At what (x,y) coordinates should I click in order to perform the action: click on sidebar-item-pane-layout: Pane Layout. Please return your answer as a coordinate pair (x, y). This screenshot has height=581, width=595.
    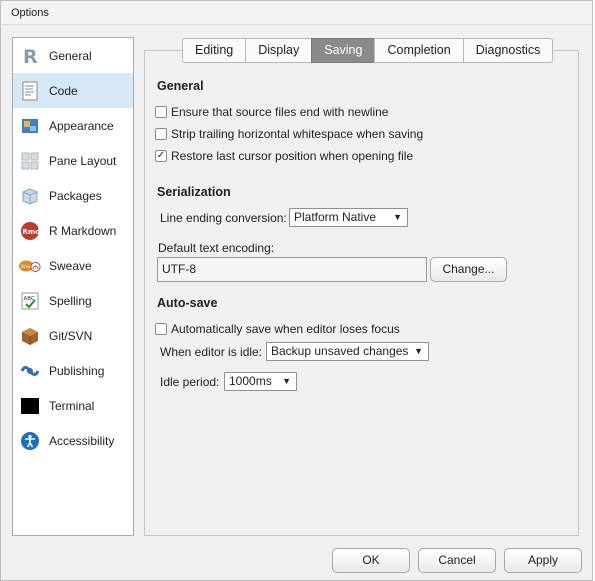
    Looking at the image, I should click on (73, 160).